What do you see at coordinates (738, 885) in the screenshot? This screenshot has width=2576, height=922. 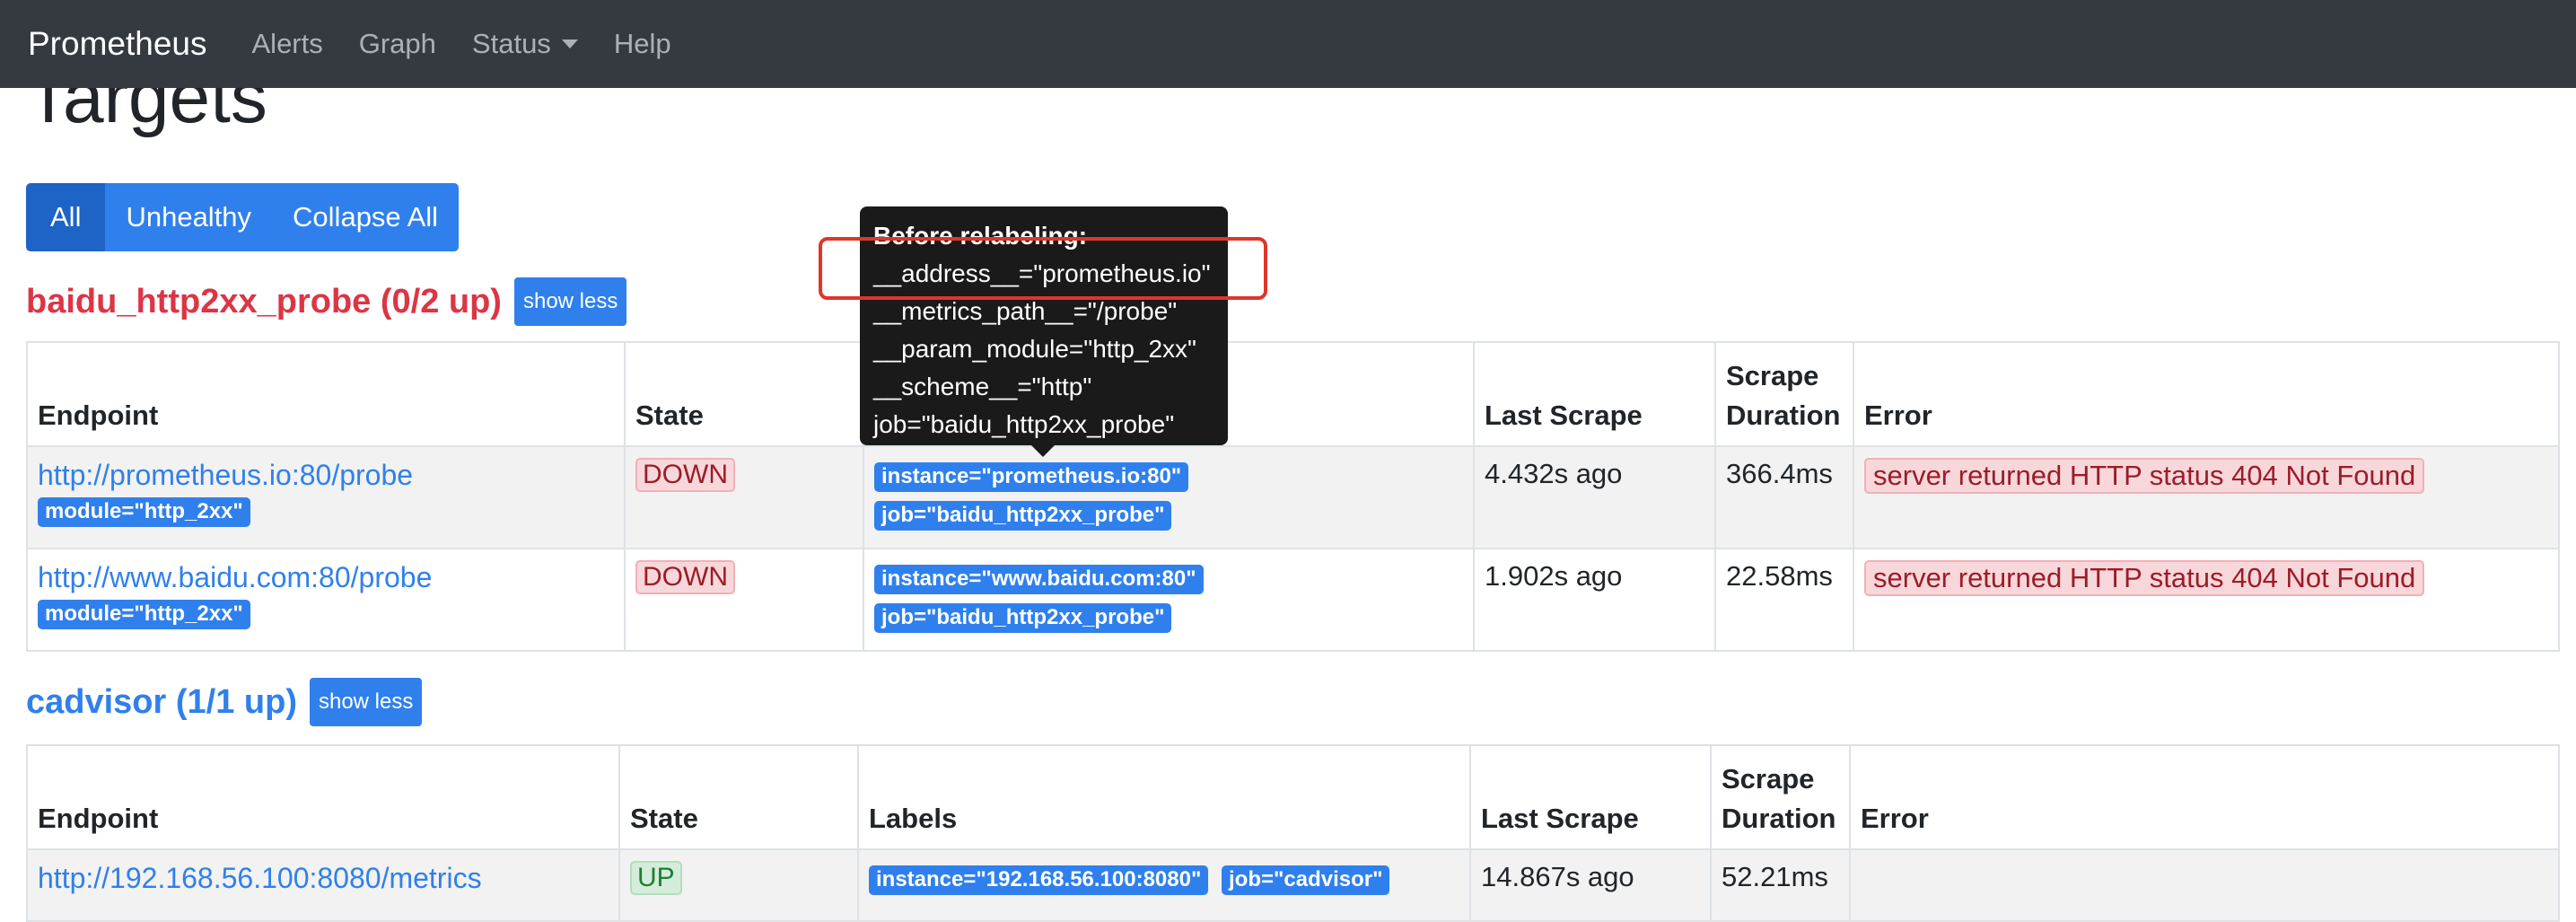 I see `state-cell: UP` at bounding box center [738, 885].